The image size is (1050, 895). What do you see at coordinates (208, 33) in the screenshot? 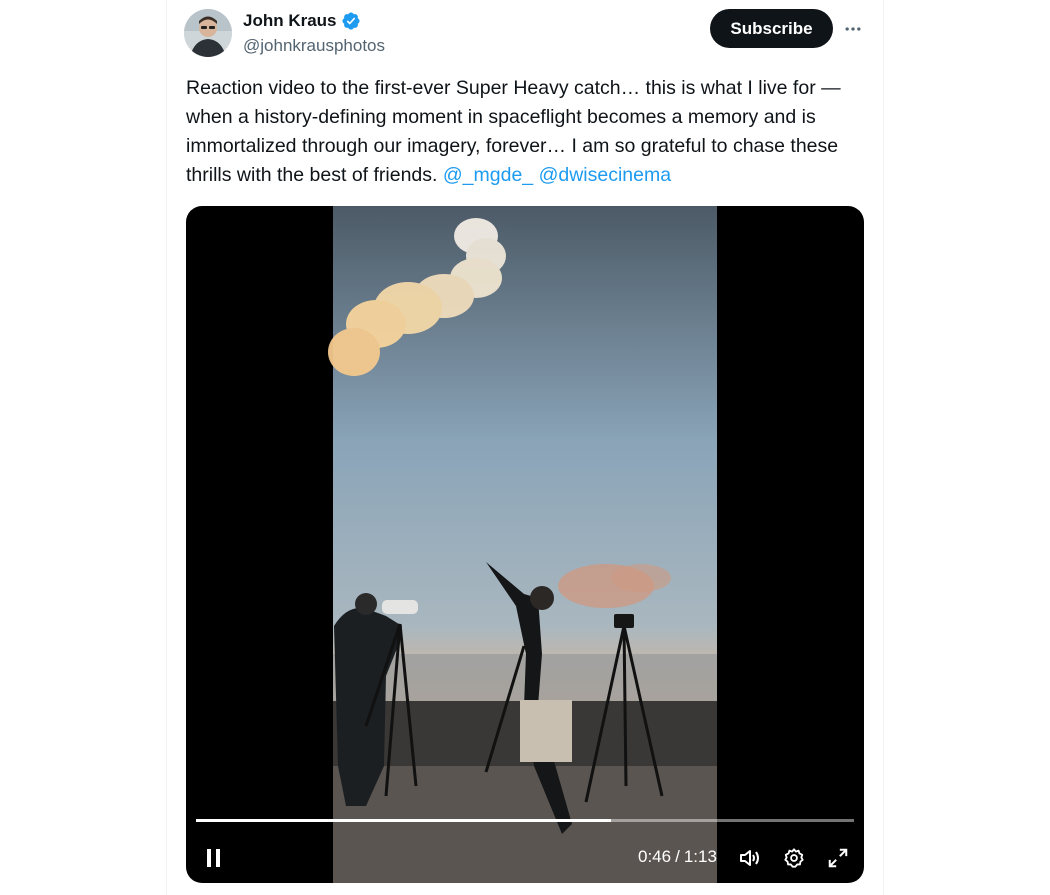
I see `avatar` at bounding box center [208, 33].